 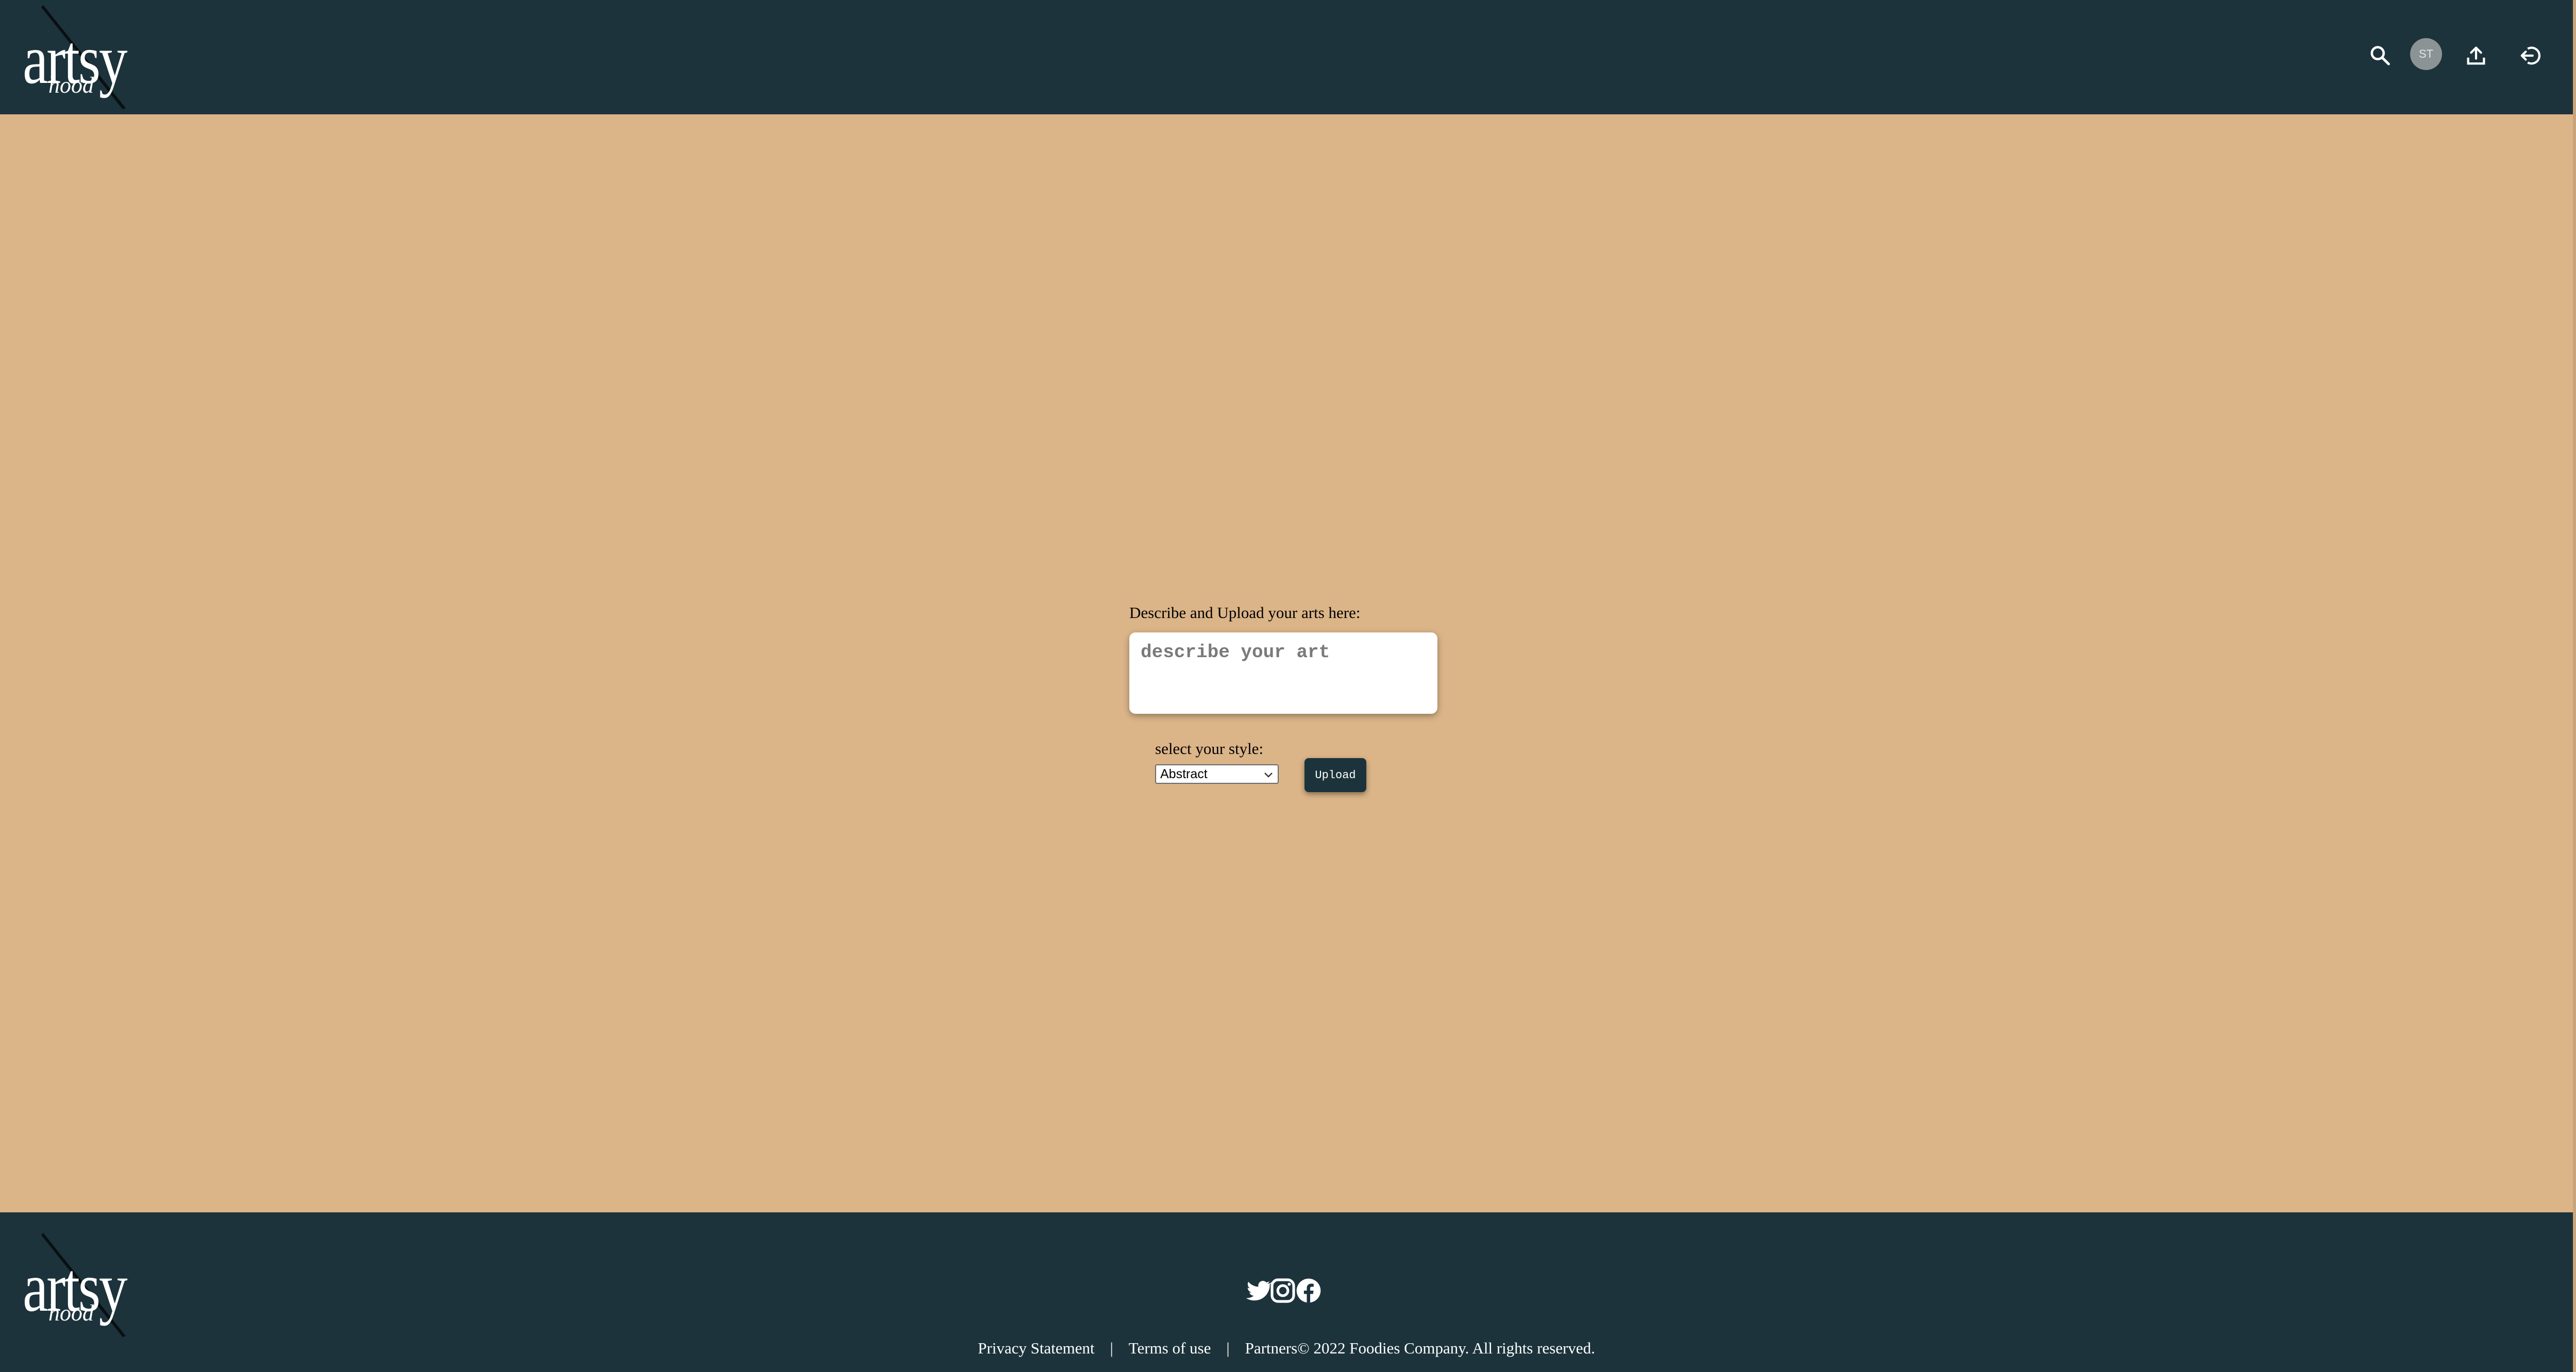 What do you see at coordinates (1036, 1348) in the screenshot?
I see `privacy-statement-link: Privacy Statement` at bounding box center [1036, 1348].